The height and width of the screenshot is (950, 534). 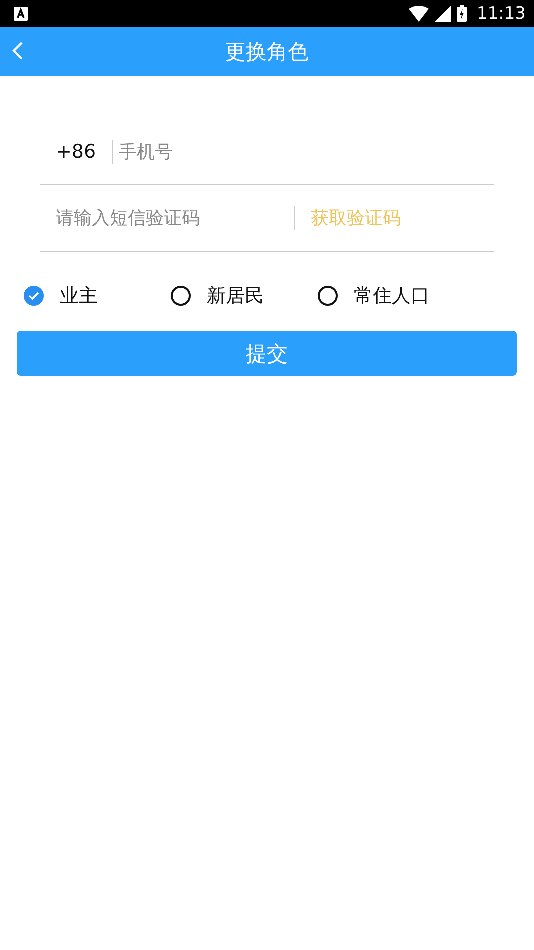 I want to click on check-icon, so click(x=34, y=296).